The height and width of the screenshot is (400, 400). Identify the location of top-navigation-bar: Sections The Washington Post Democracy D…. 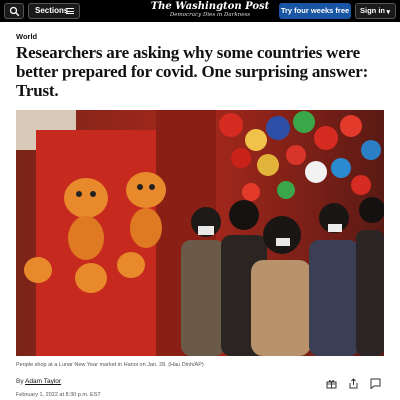
(200, 11).